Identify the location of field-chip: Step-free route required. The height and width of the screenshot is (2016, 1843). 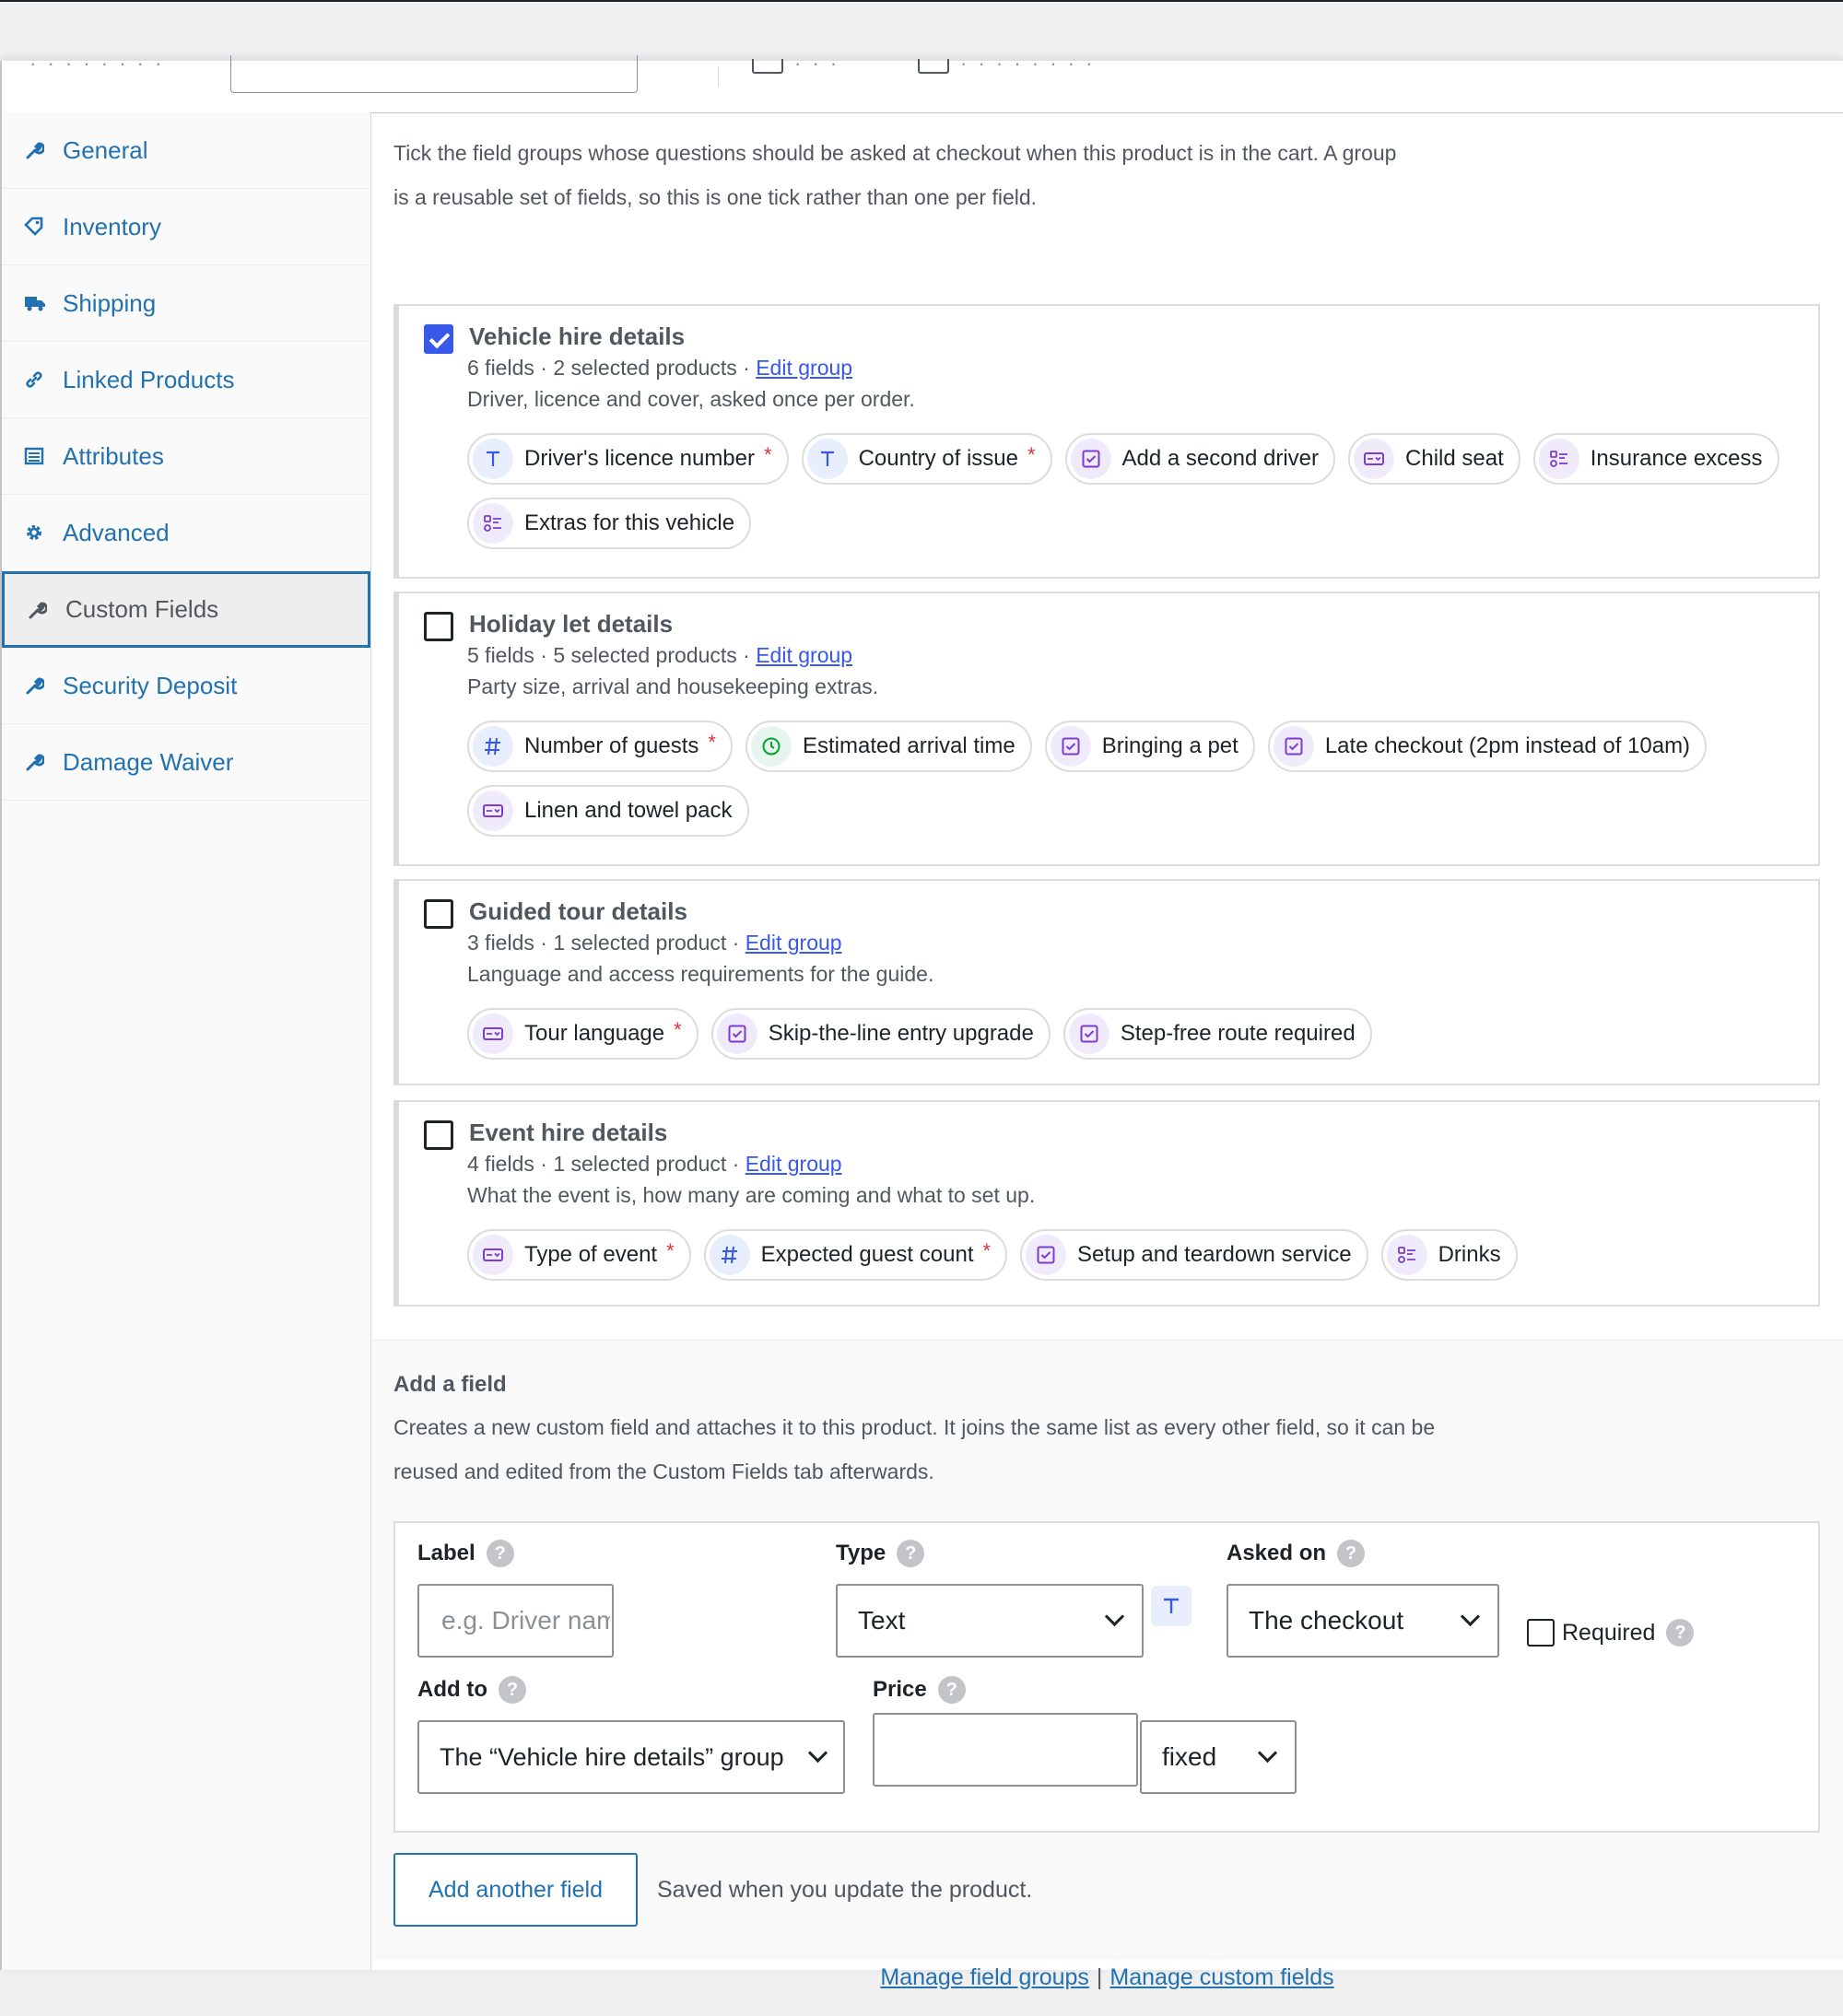
(1217, 1034).